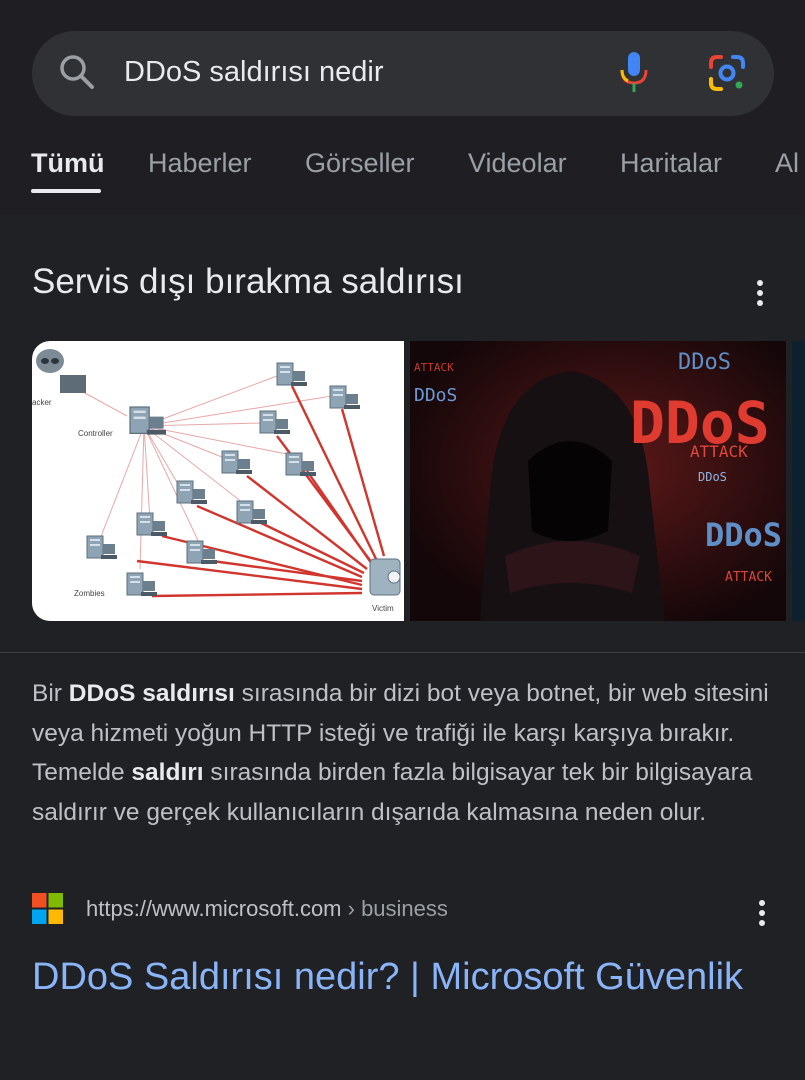  I want to click on ddos-bottom-label: DDoS, so click(743, 535).